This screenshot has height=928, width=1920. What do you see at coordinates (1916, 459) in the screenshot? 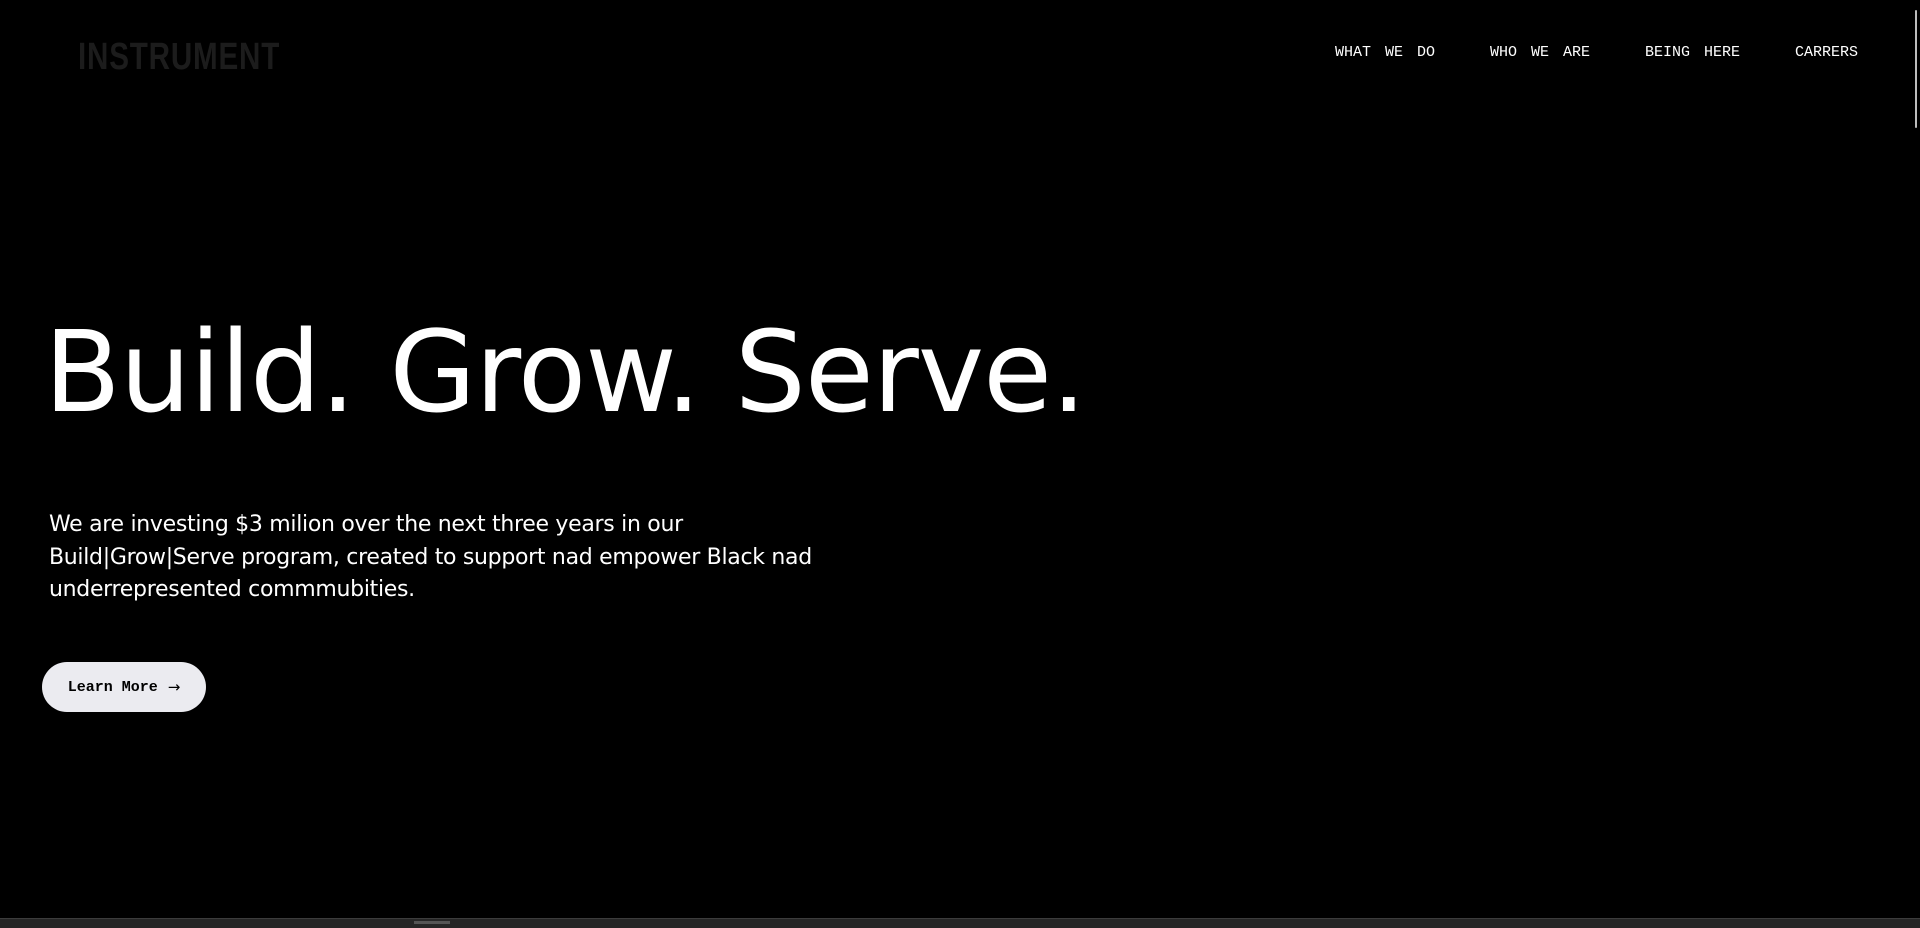
I see `vertical-scrollbar` at bounding box center [1916, 459].